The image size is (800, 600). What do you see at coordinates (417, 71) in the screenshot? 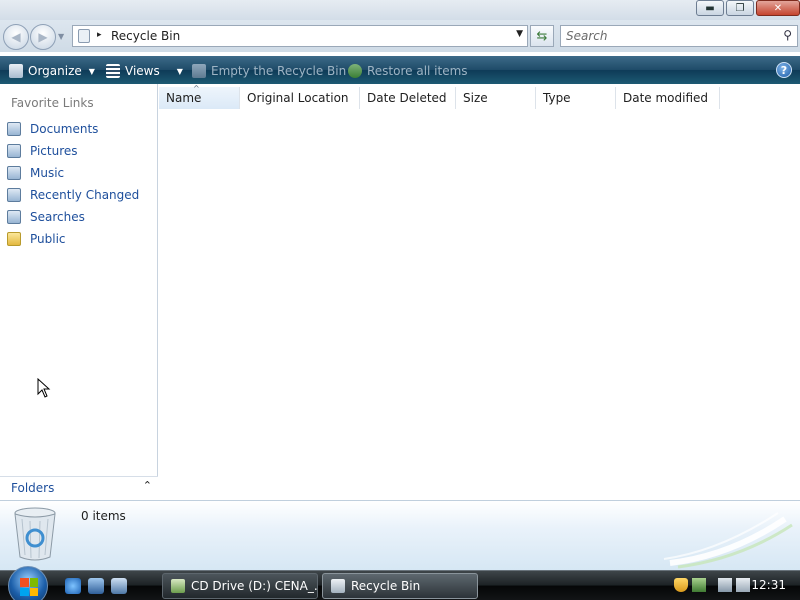
I see `restore-all-items-label: Restore all items` at bounding box center [417, 71].